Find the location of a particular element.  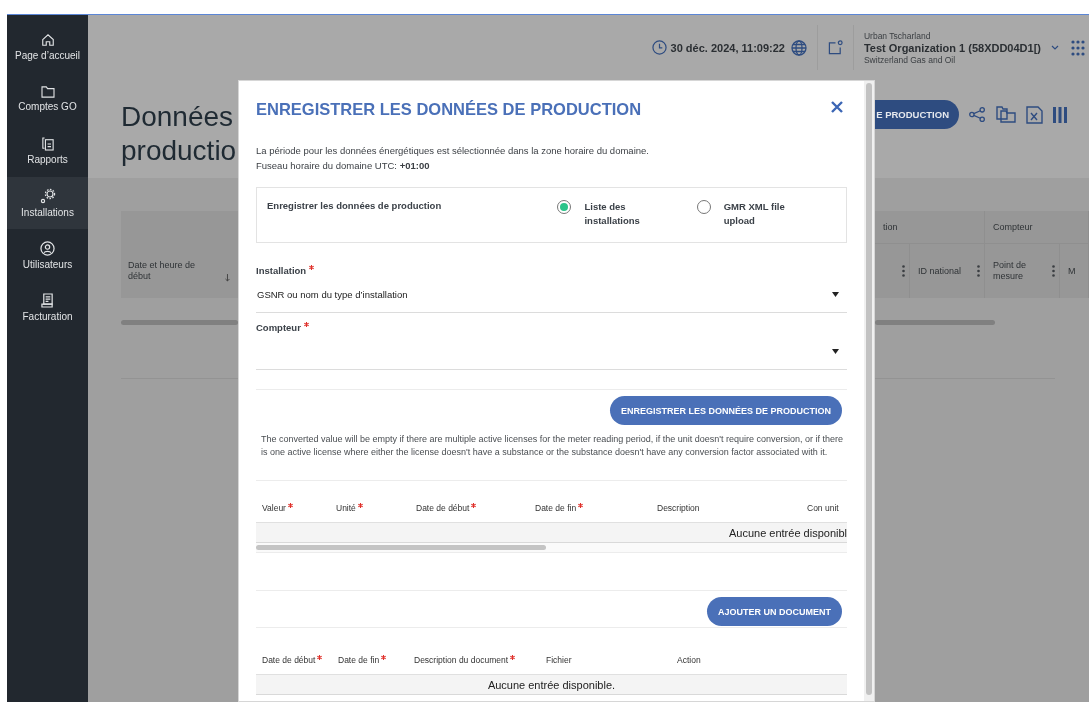

sidebar-item: Page d’accueil is located at coordinates (47, 47).